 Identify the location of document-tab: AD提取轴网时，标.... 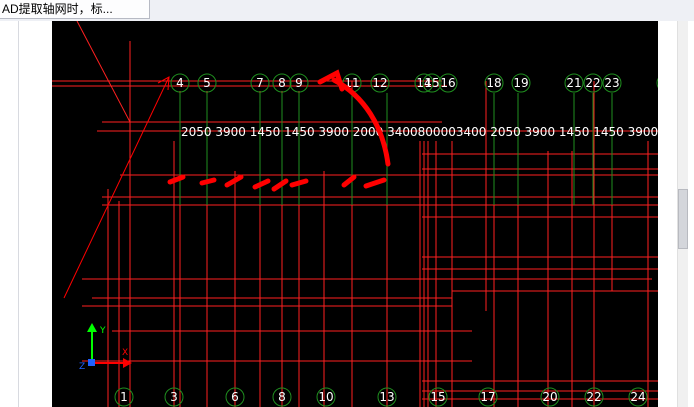
(75, 9).